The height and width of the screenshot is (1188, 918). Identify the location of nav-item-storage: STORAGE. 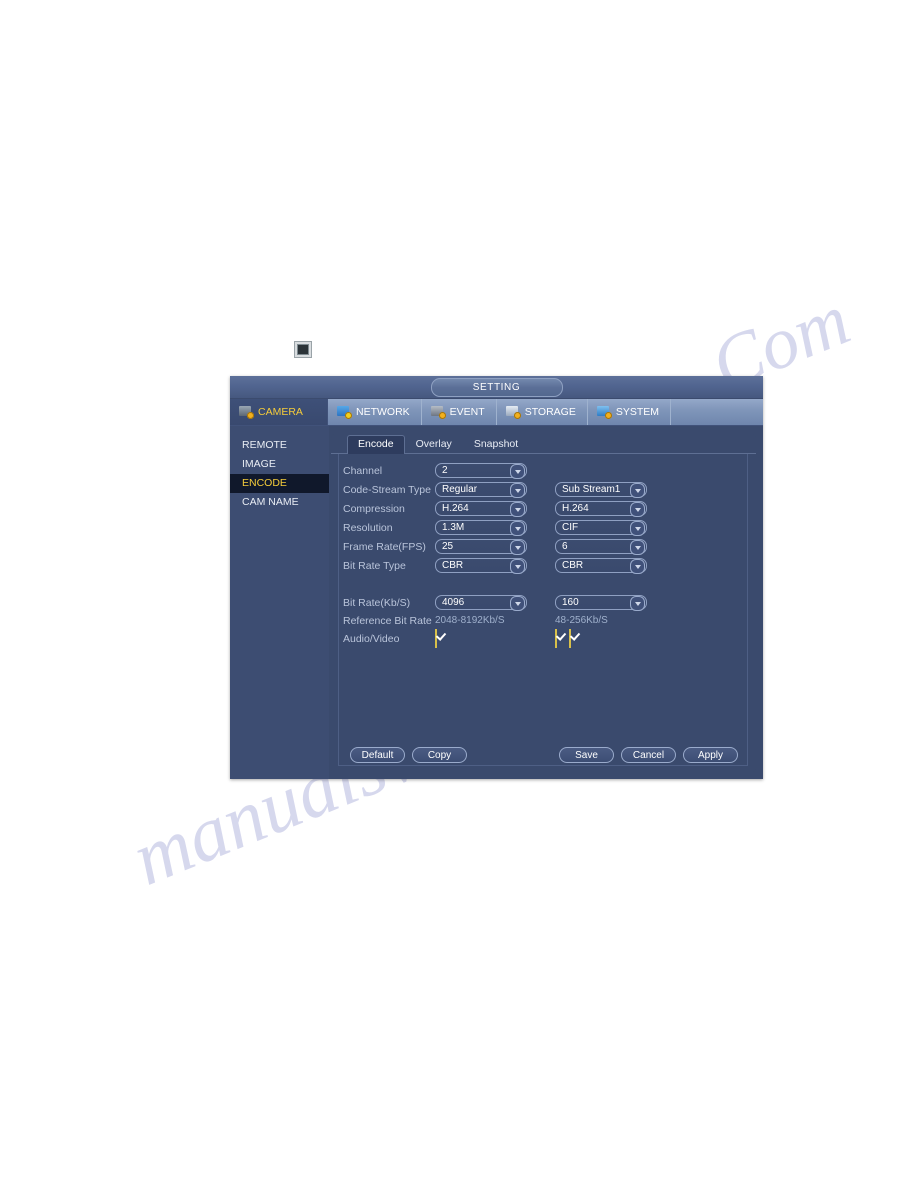
(542, 412).